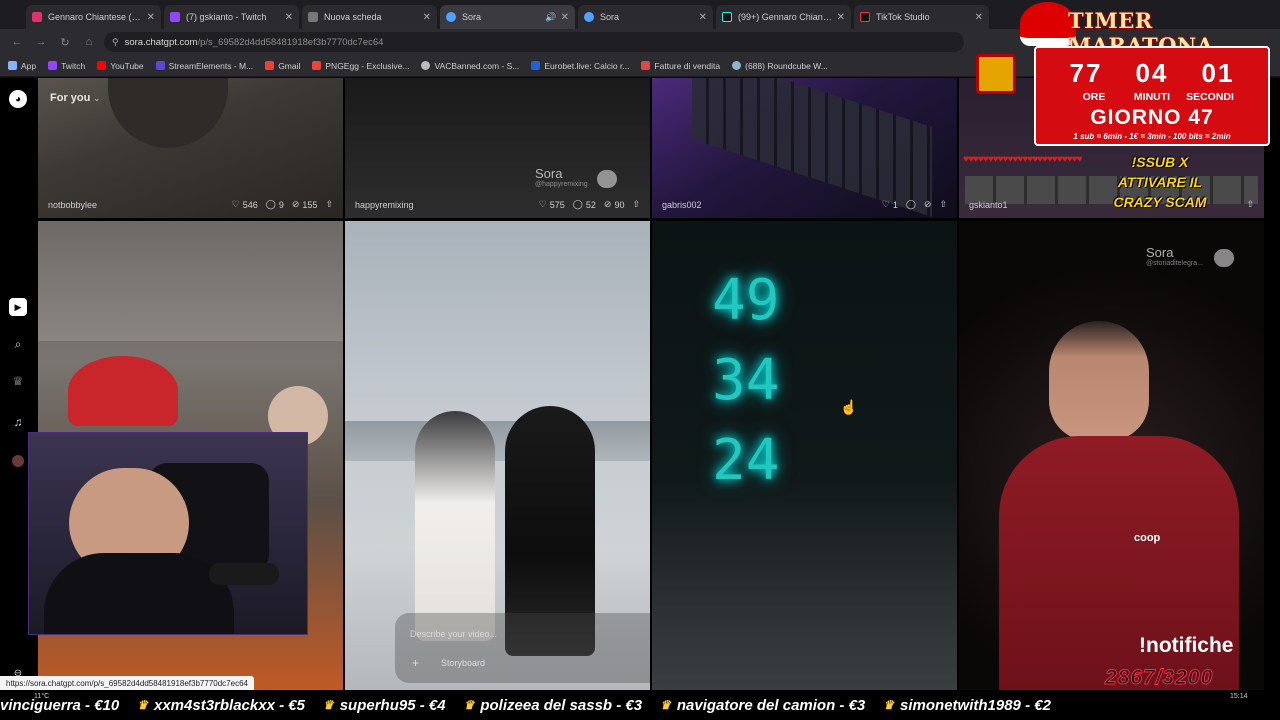  I want to click on storyboard-label: Storyboard, so click(463, 663).